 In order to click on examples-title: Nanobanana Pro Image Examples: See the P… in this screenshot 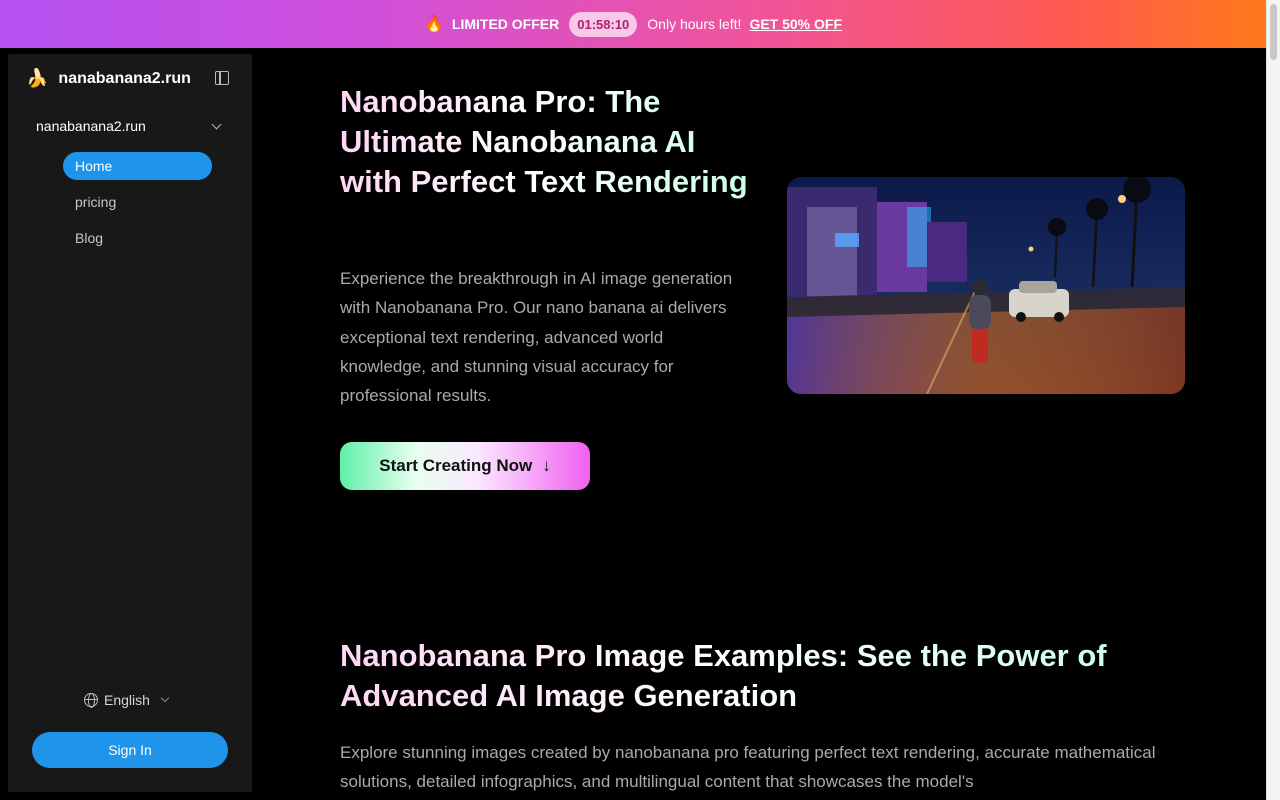, I will do `click(750, 676)`.